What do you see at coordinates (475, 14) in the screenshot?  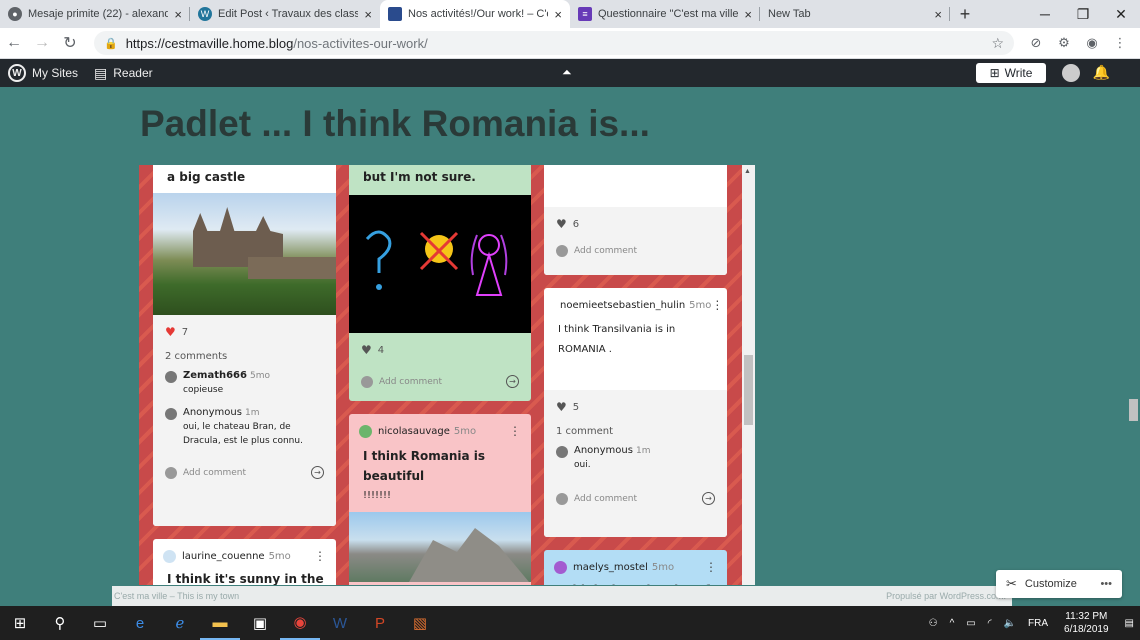 I see `tab-nos-activites: Nos activités!/Our work! – C'est ×` at bounding box center [475, 14].